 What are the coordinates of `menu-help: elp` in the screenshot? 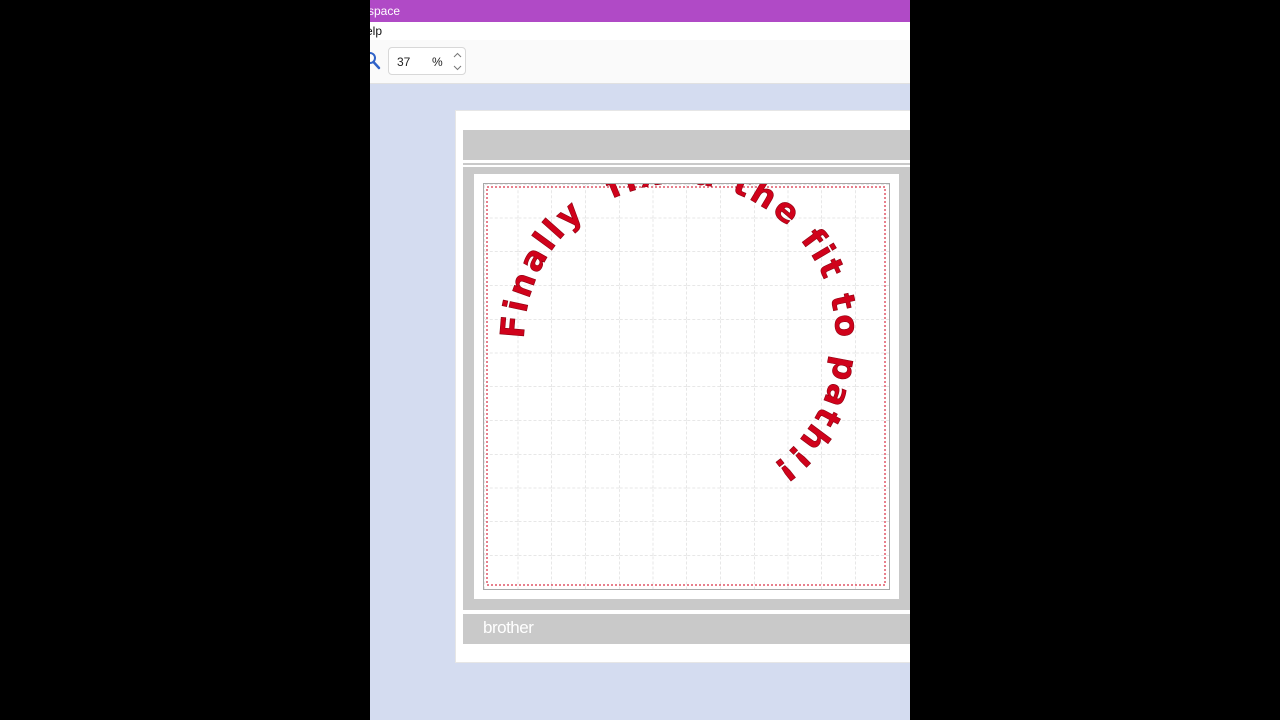 It's located at (376, 31).